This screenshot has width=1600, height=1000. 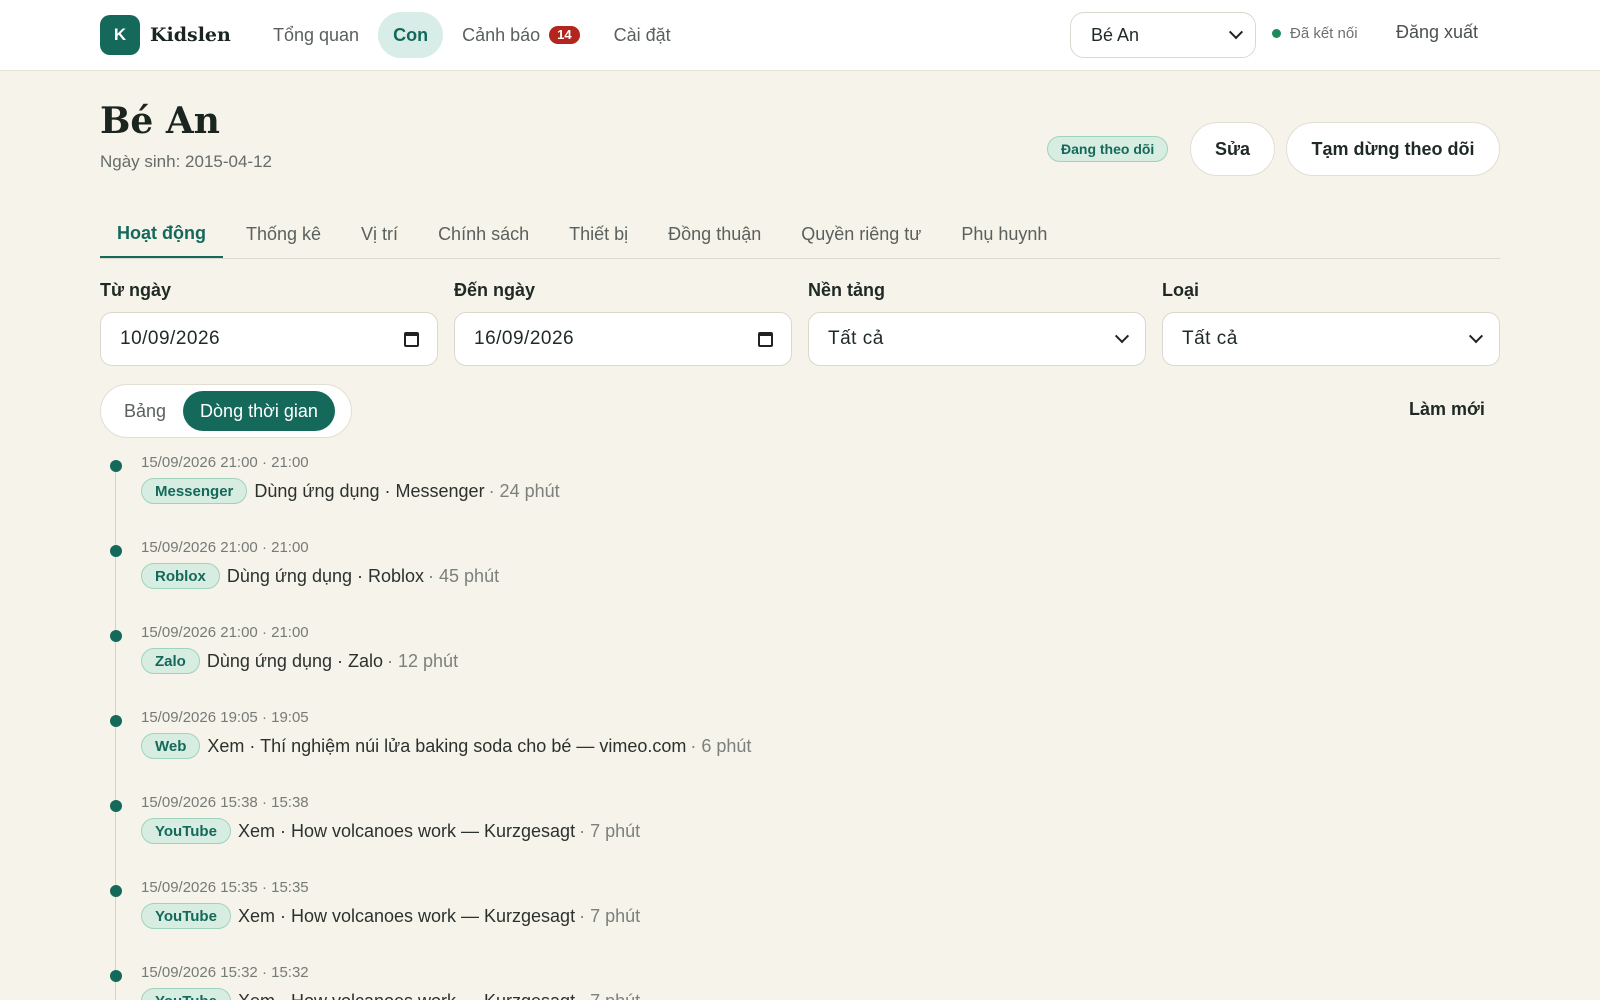 What do you see at coordinates (501, 34) in the screenshot?
I see `nav-alerts-label: Cảnh báo` at bounding box center [501, 34].